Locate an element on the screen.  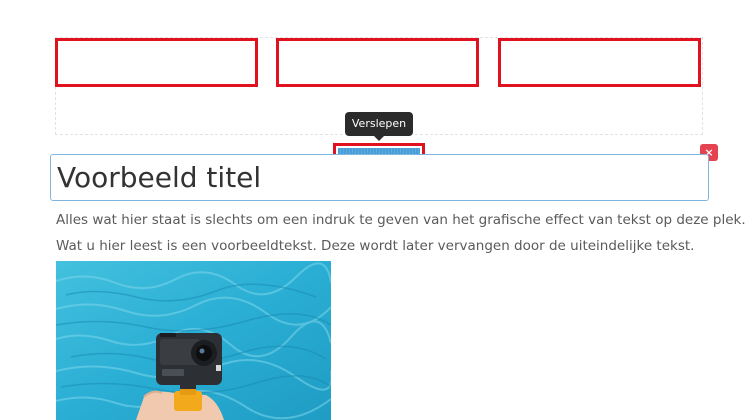
content-image is located at coordinates (193, 340).